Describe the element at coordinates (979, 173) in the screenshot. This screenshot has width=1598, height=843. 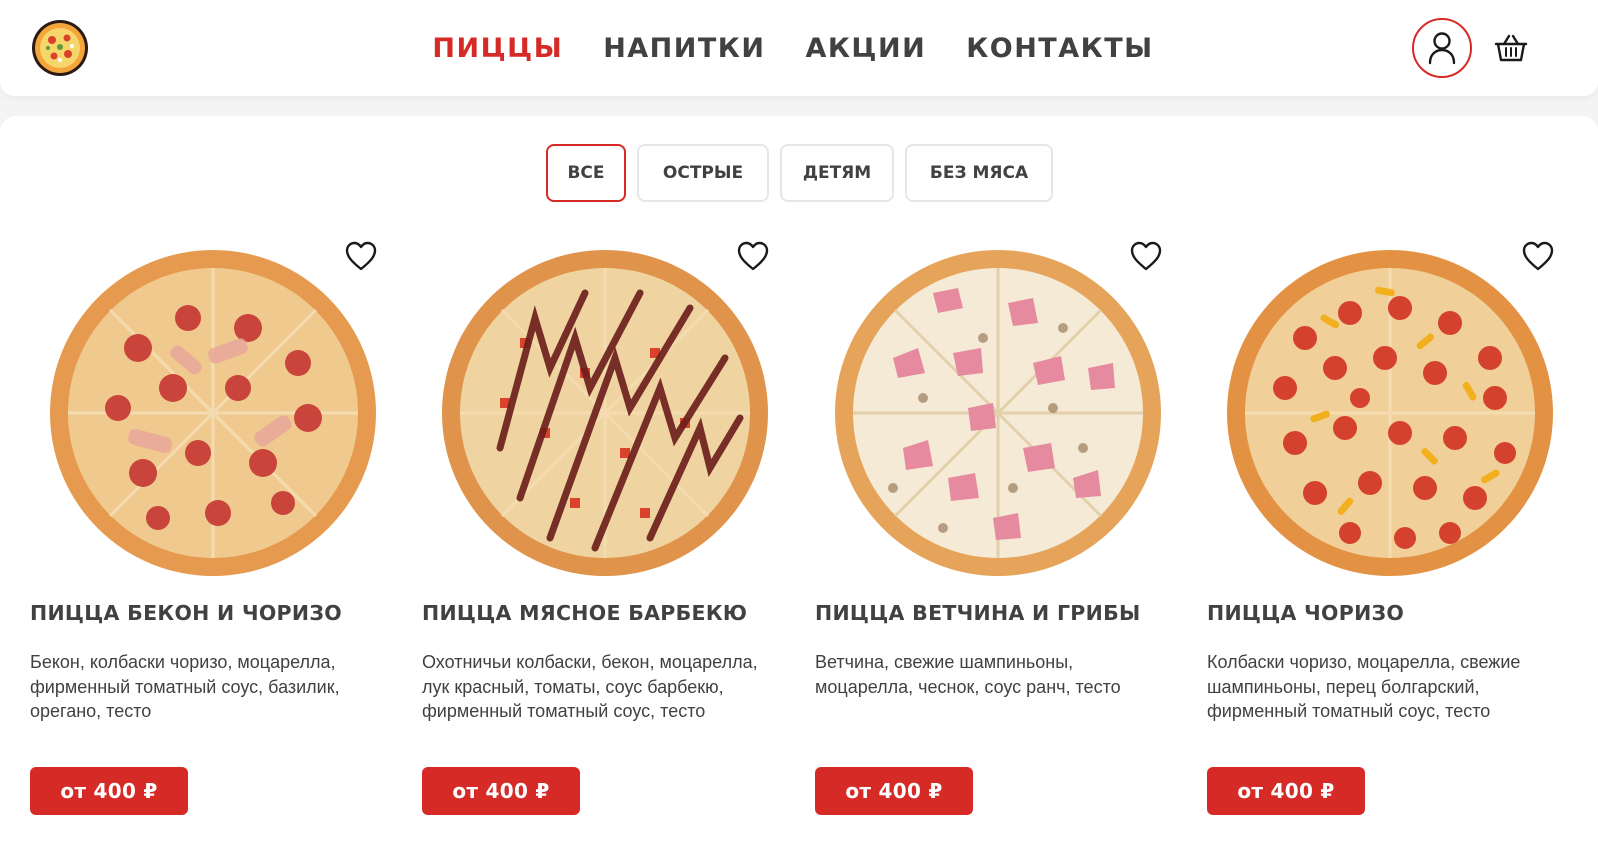
I see `filter-no-meat: БЕЗ МЯСА` at that location.